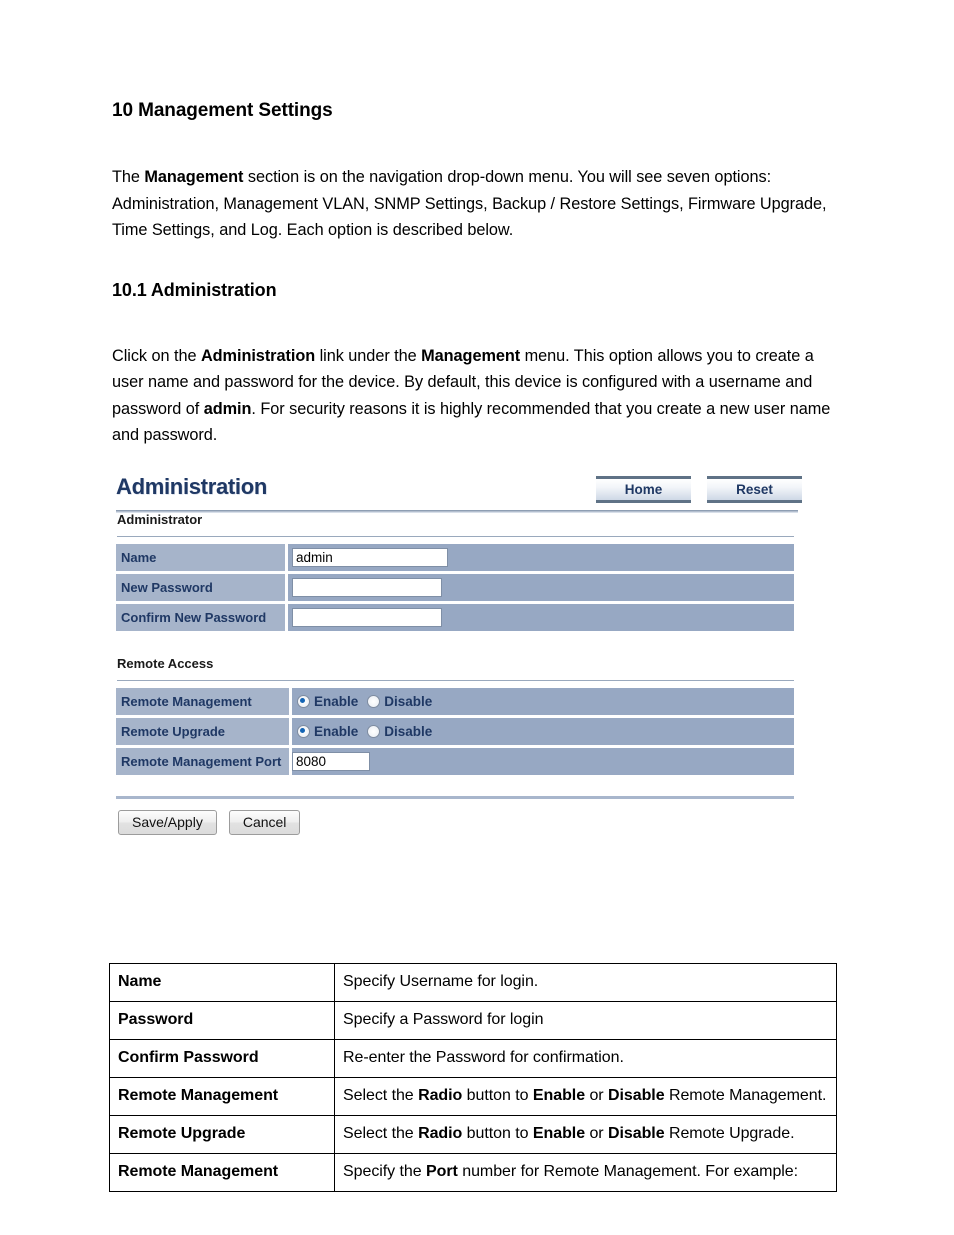 The width and height of the screenshot is (954, 1235). Describe the element at coordinates (204, 701) in the screenshot. I see `remote-management-label: Remote Management` at that location.